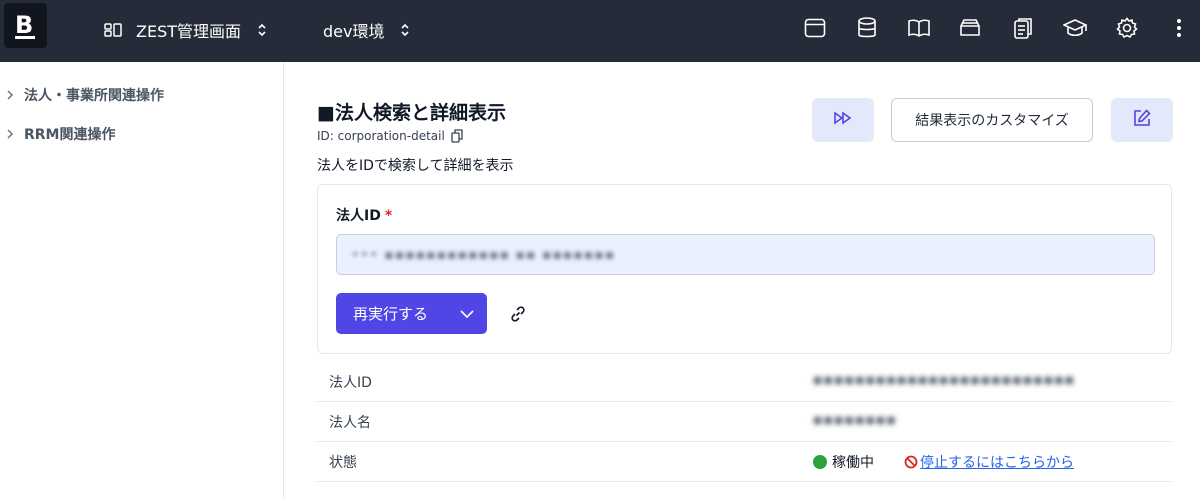  I want to click on rerun-button: 再実行する, so click(411, 313).